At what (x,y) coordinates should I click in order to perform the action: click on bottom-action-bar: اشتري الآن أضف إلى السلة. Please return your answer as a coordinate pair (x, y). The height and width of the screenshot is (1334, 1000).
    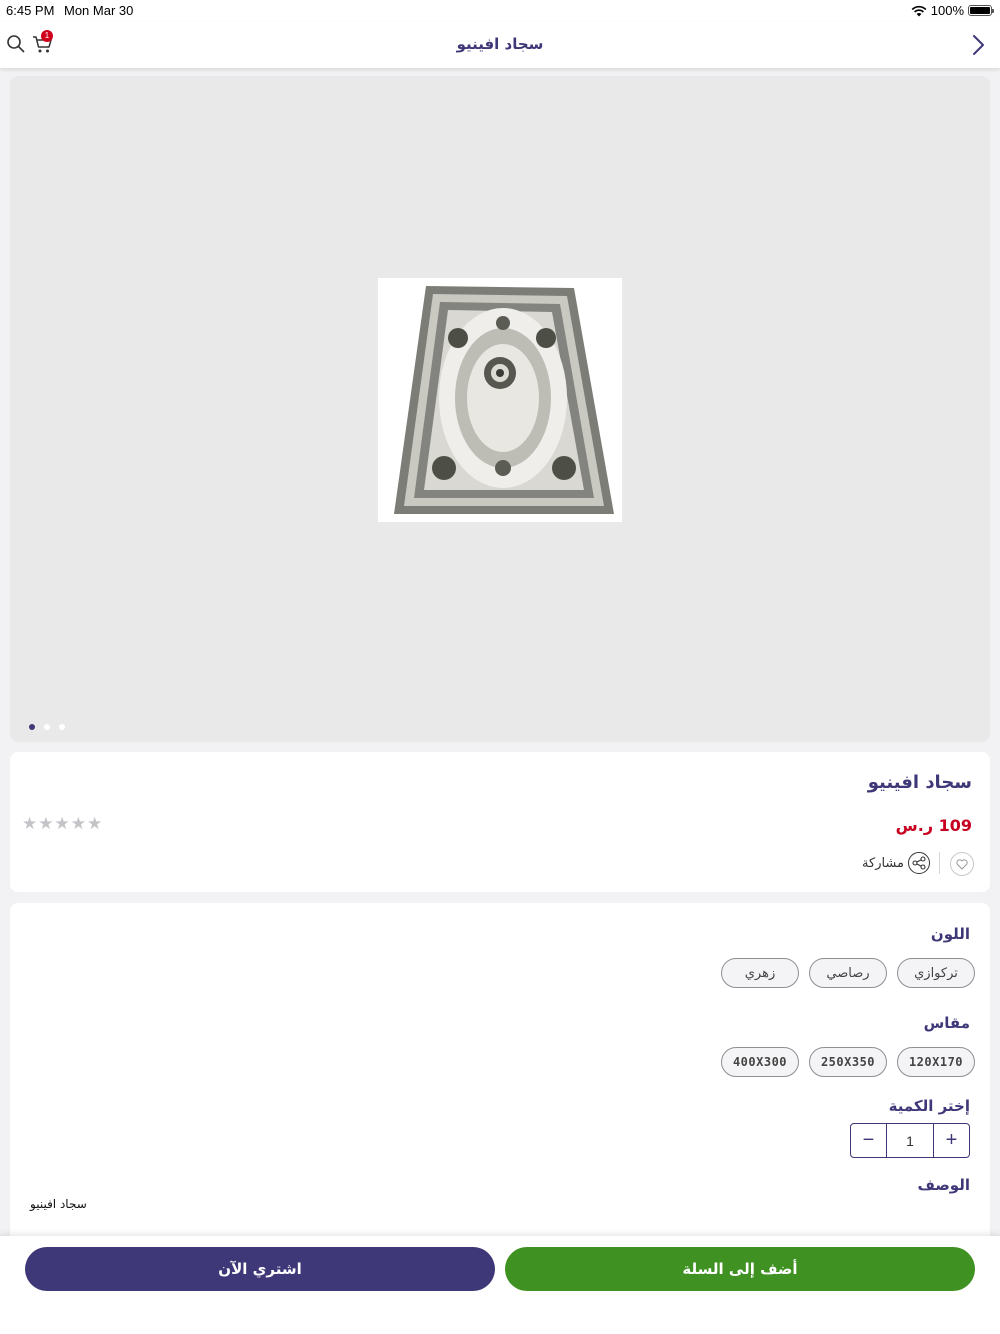
    Looking at the image, I should click on (500, 1285).